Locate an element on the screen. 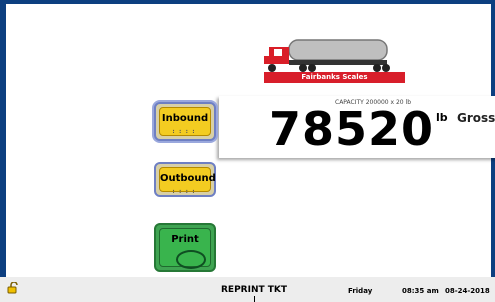 This screenshot has height=302, width=495. outbound-button-label: Outbound is located at coordinates (188, 178).